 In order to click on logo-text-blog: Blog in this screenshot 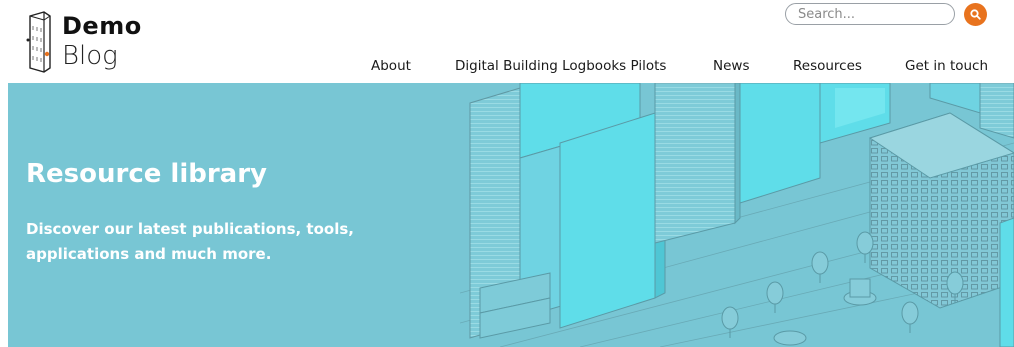, I will do `click(90, 56)`.